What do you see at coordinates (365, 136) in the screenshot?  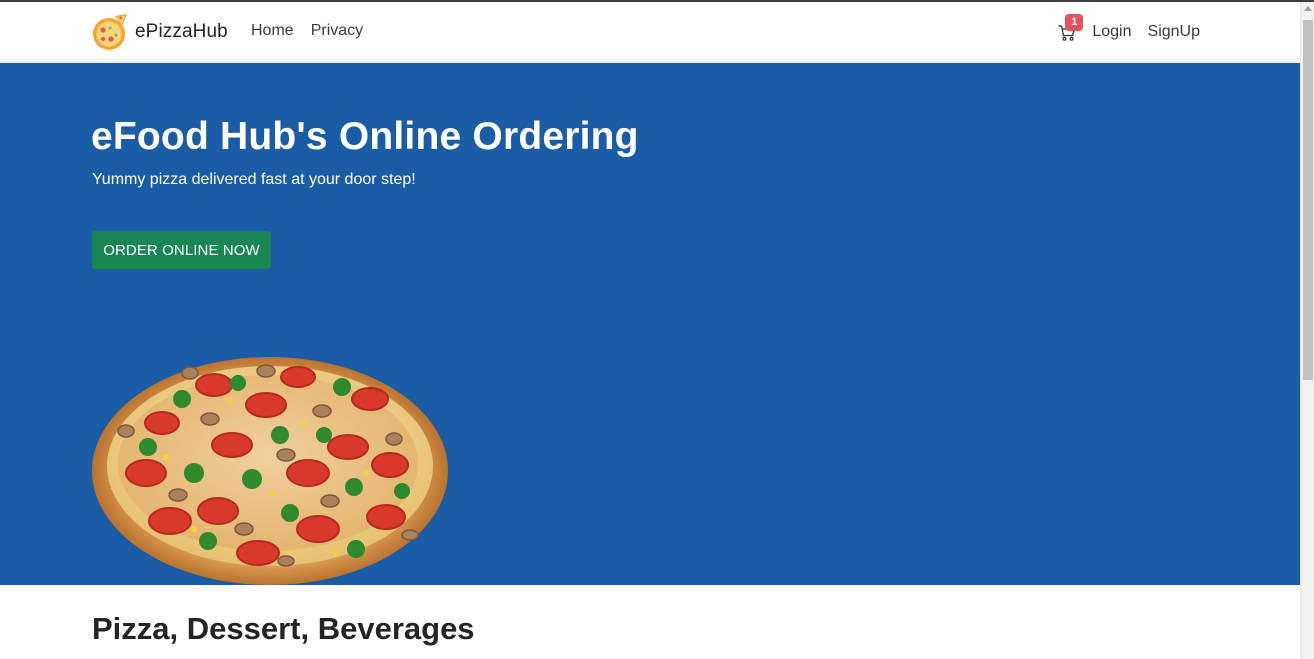 I see `hero-title: eFood Hub's Online Ordering` at bounding box center [365, 136].